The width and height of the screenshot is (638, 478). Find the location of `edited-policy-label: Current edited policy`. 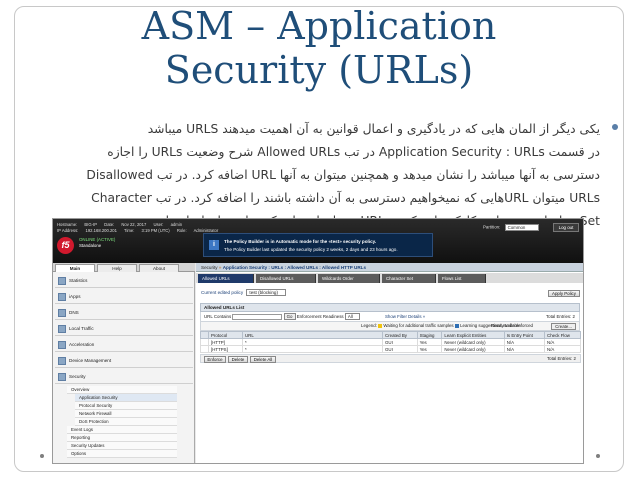

edited-policy-label: Current edited policy is located at coordinates (222, 292).